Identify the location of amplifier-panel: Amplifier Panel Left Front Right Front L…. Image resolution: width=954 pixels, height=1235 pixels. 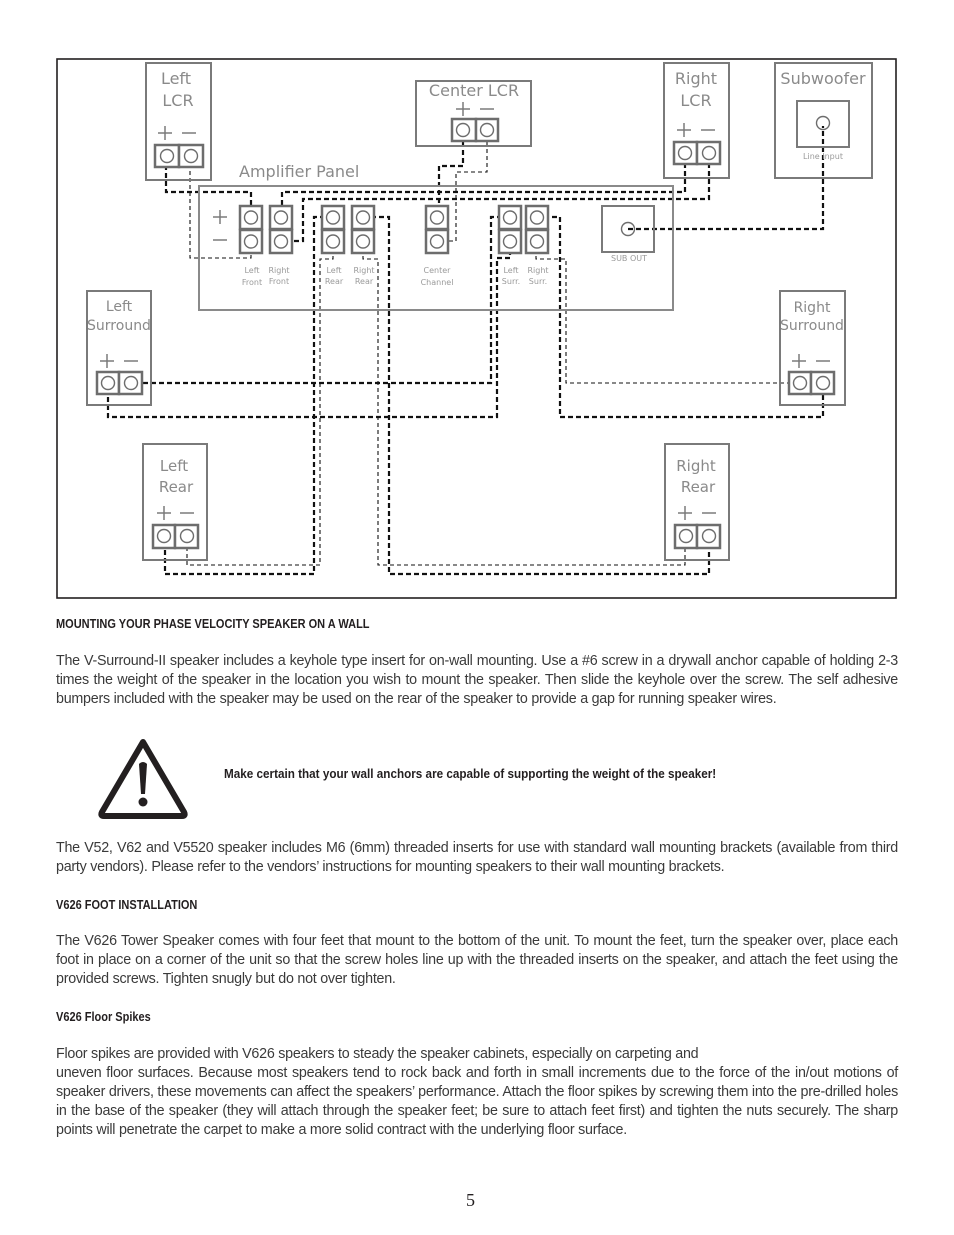
(436, 236).